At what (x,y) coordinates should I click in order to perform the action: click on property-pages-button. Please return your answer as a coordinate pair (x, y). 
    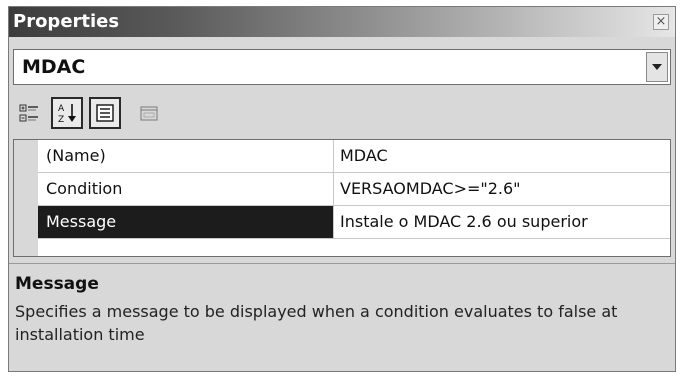
    Looking at the image, I should click on (149, 113).